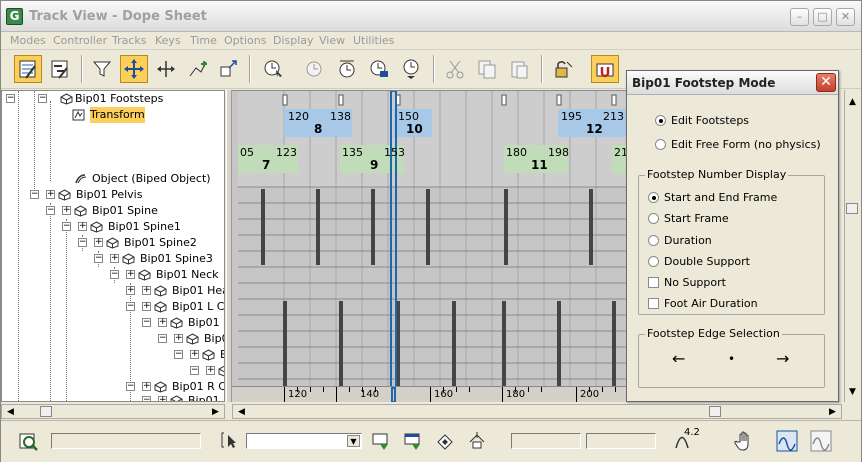 This screenshot has width=862, height=462. What do you see at coordinates (732, 83) in the screenshot?
I see `dialog-title-bar: Bip01 Footstep Mode ✕` at bounding box center [732, 83].